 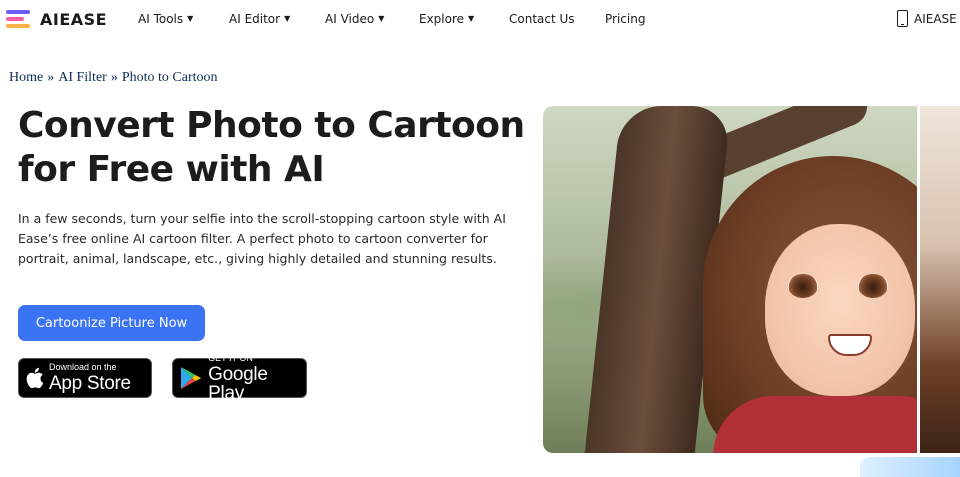 I want to click on google-play-small-text: GET IT ON, so click(x=230, y=357).